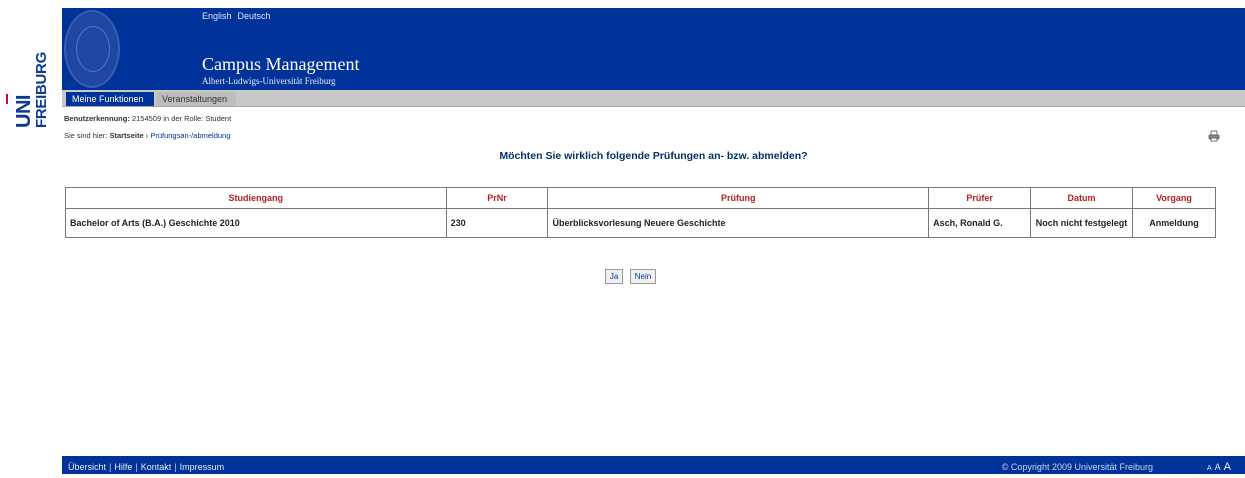 The width and height of the screenshot is (1245, 478). I want to click on main-navigation: Meine Funktionen Veranstaltungen, so click(653, 98).